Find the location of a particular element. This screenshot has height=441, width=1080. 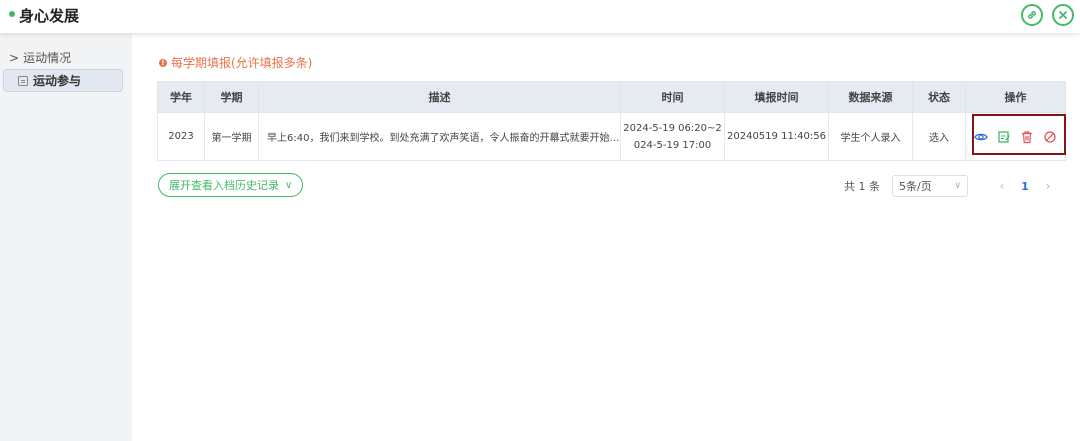

chevron-right-icon: > is located at coordinates (14, 57).